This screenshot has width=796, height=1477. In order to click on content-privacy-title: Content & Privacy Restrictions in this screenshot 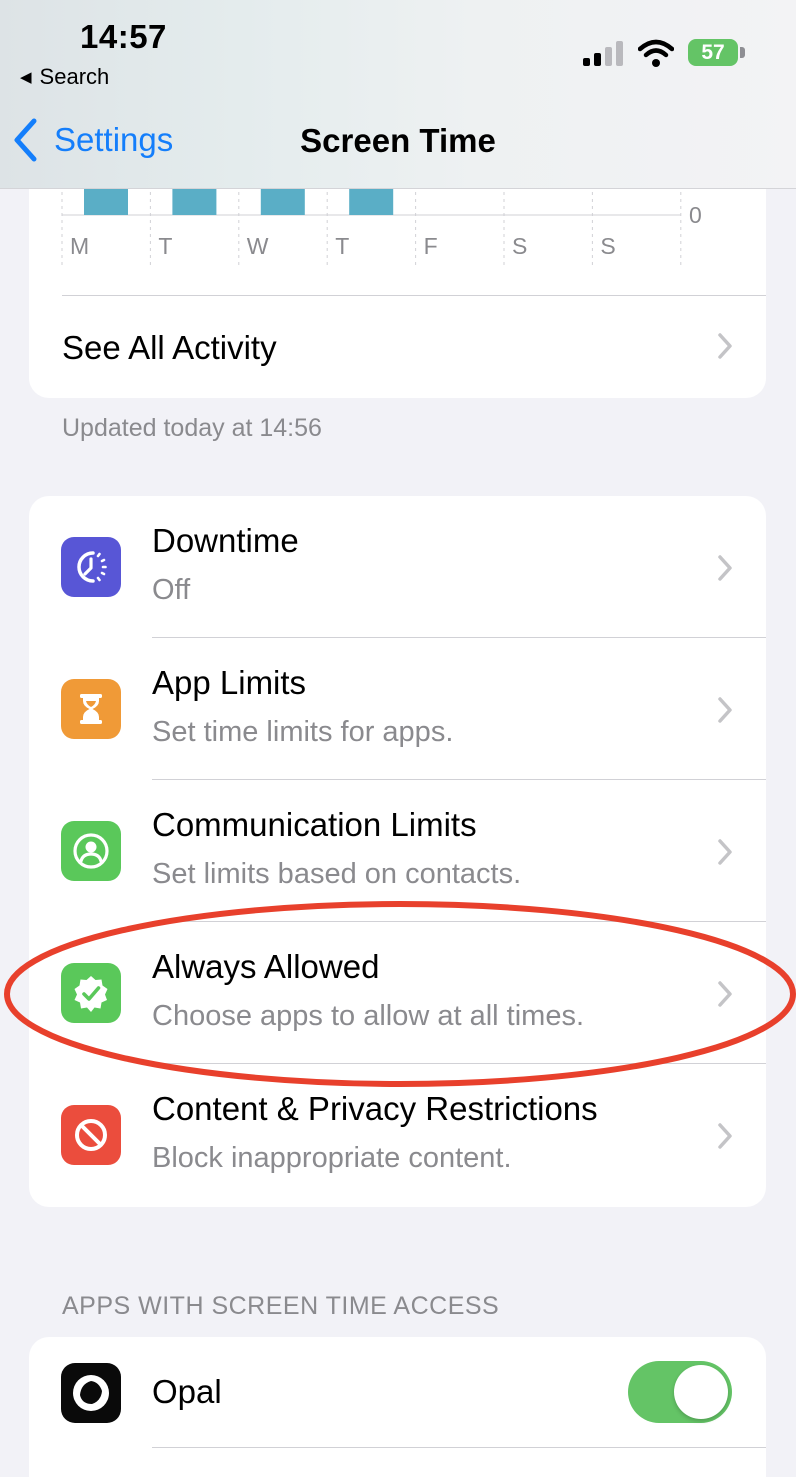, I will do `click(375, 1108)`.